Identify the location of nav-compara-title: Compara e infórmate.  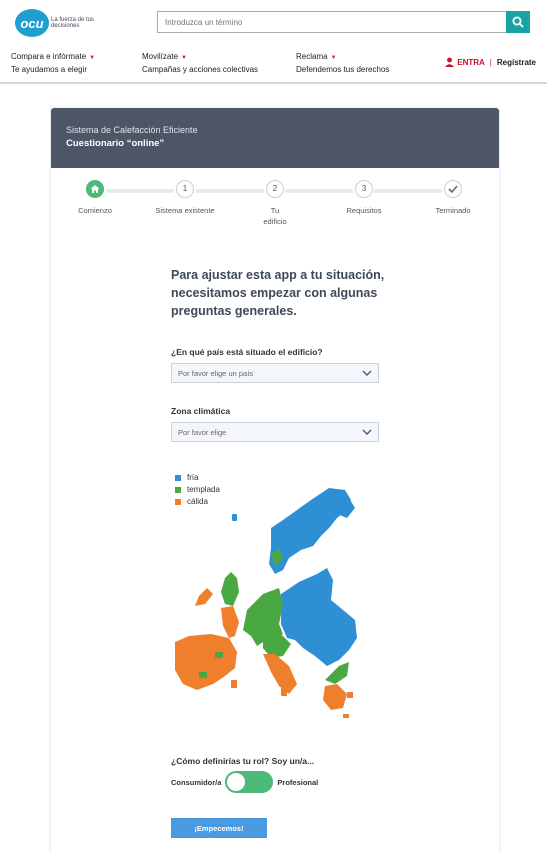
(49, 56).